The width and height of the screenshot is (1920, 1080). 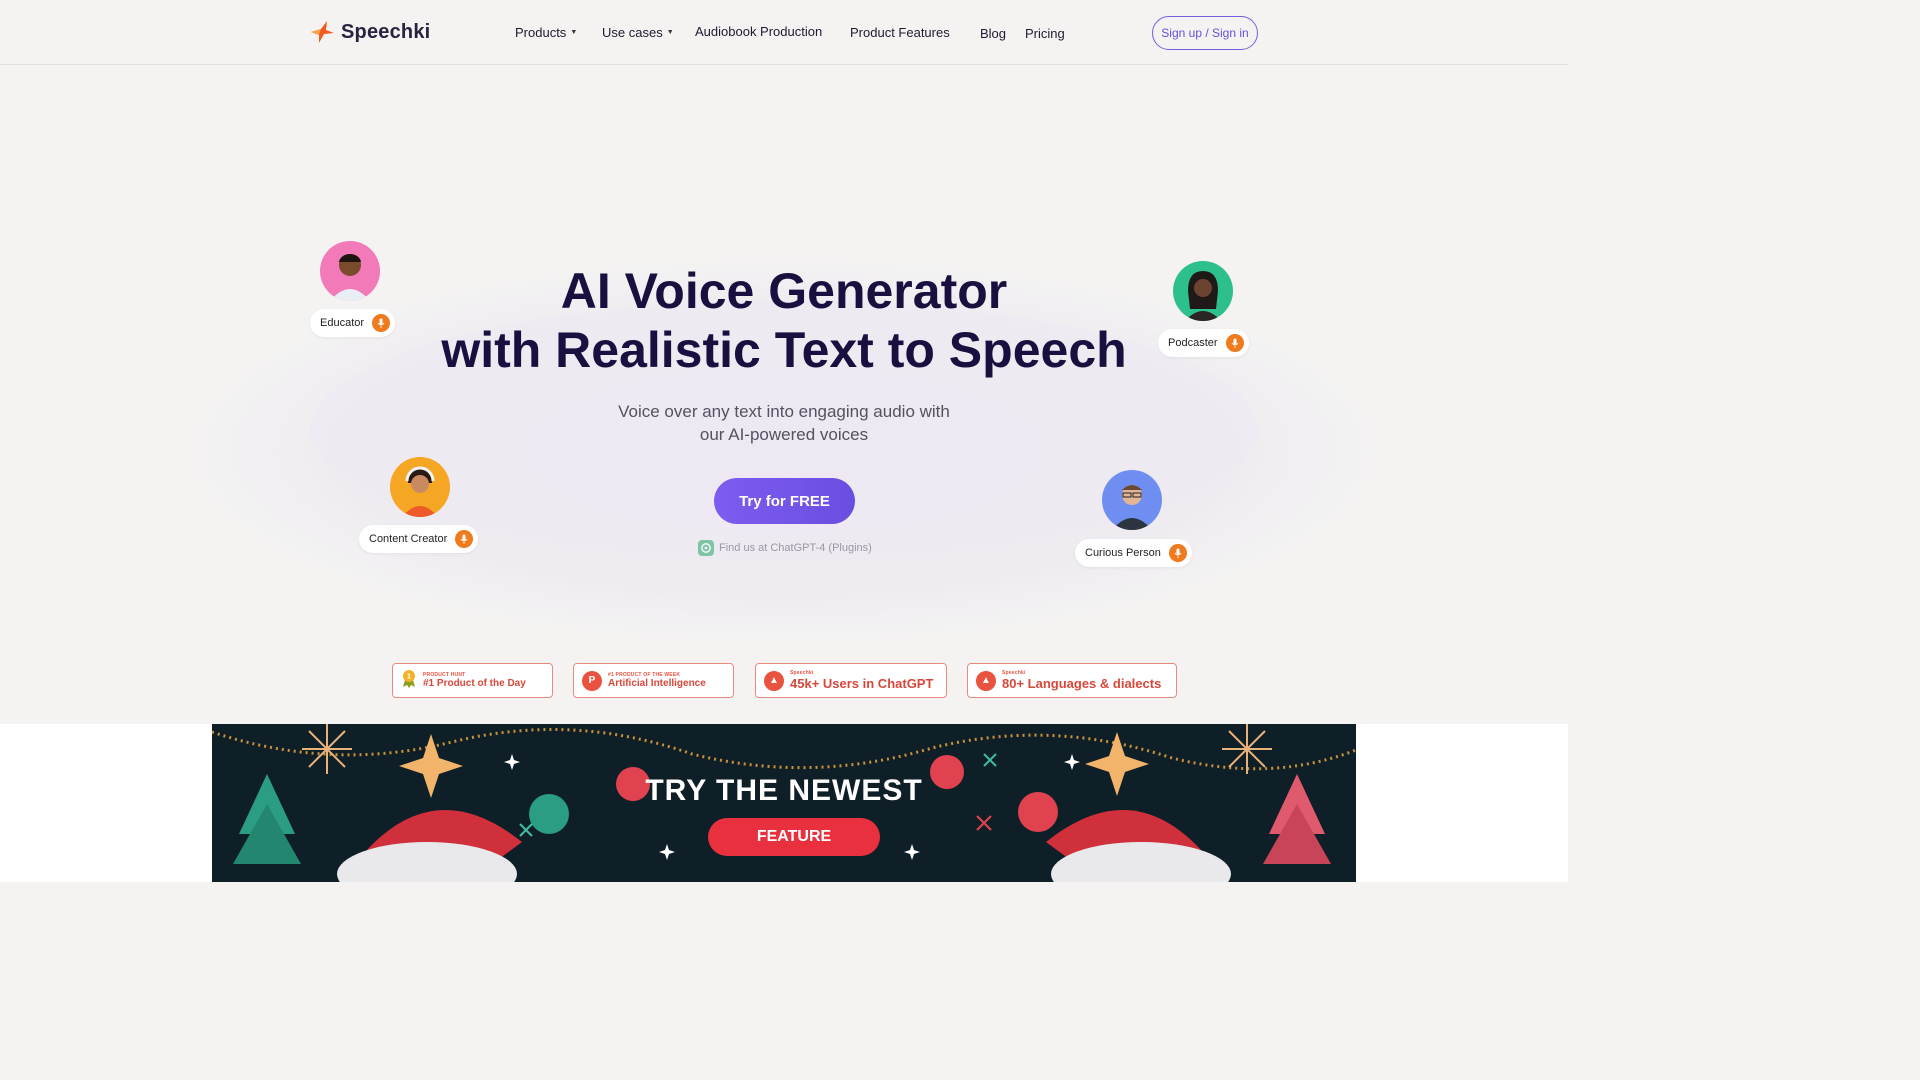 I want to click on chatgpt-icon, so click(x=706, y=548).